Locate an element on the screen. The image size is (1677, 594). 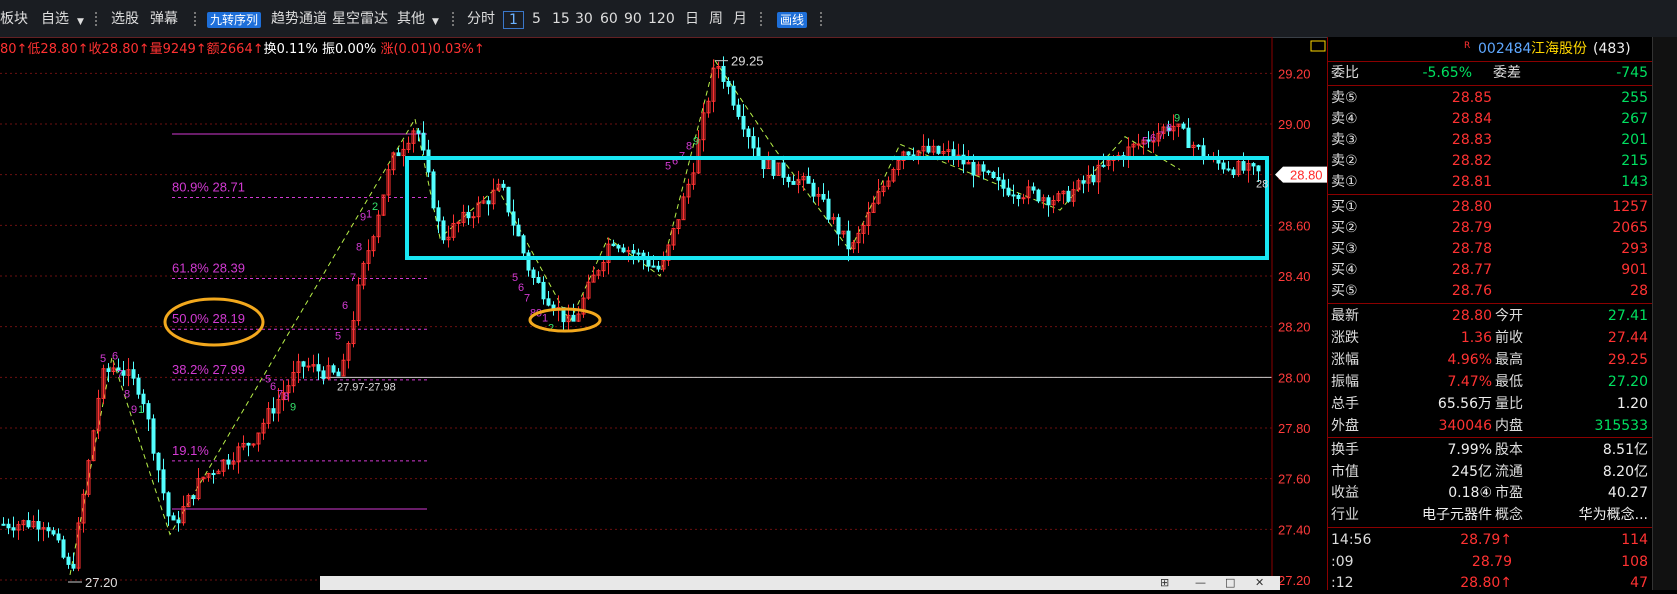
quote-row: 振幅 7.47% 最低 27.20 is located at coordinates (1490, 382).